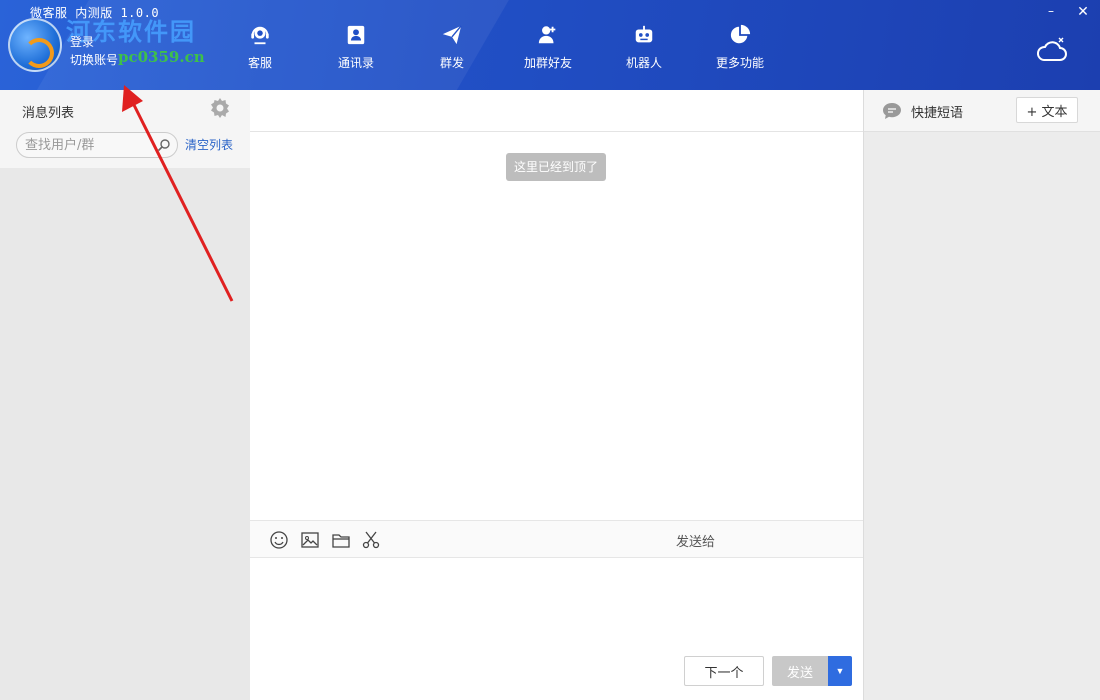  What do you see at coordinates (556, 539) in the screenshot?
I see `chat-toolbar: 发送给` at bounding box center [556, 539].